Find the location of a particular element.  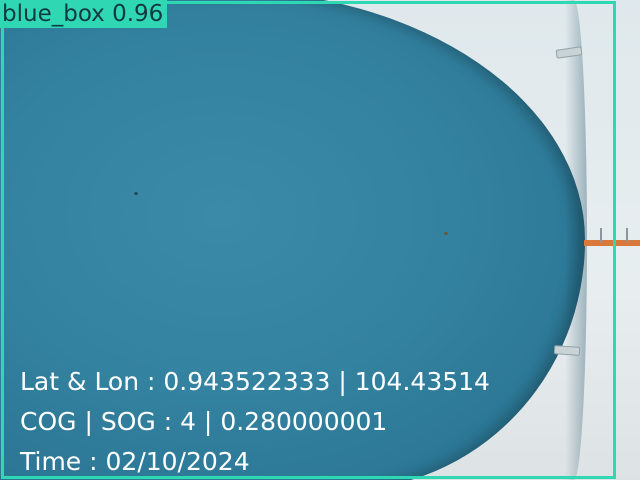

detection-label: blue_box 0.96 is located at coordinates (84, 14).